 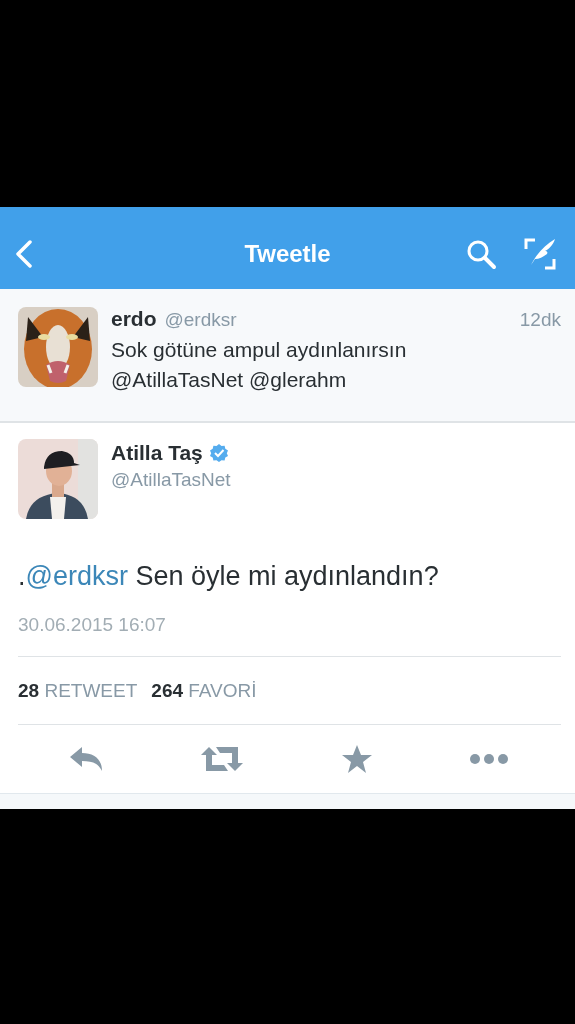 What do you see at coordinates (157, 453) in the screenshot?
I see `author-name: Atilla Taş` at bounding box center [157, 453].